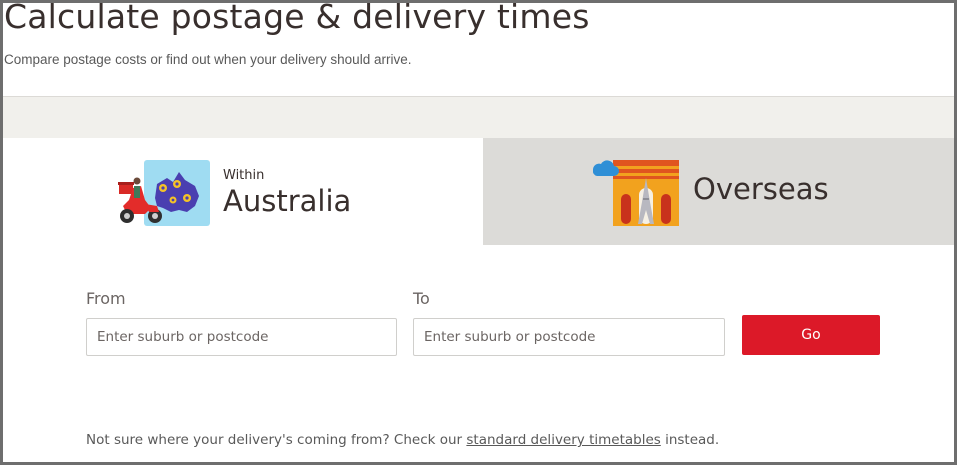 This screenshot has width=957, height=465. Describe the element at coordinates (690, 440) in the screenshot. I see `note-text-after: instead.` at that location.